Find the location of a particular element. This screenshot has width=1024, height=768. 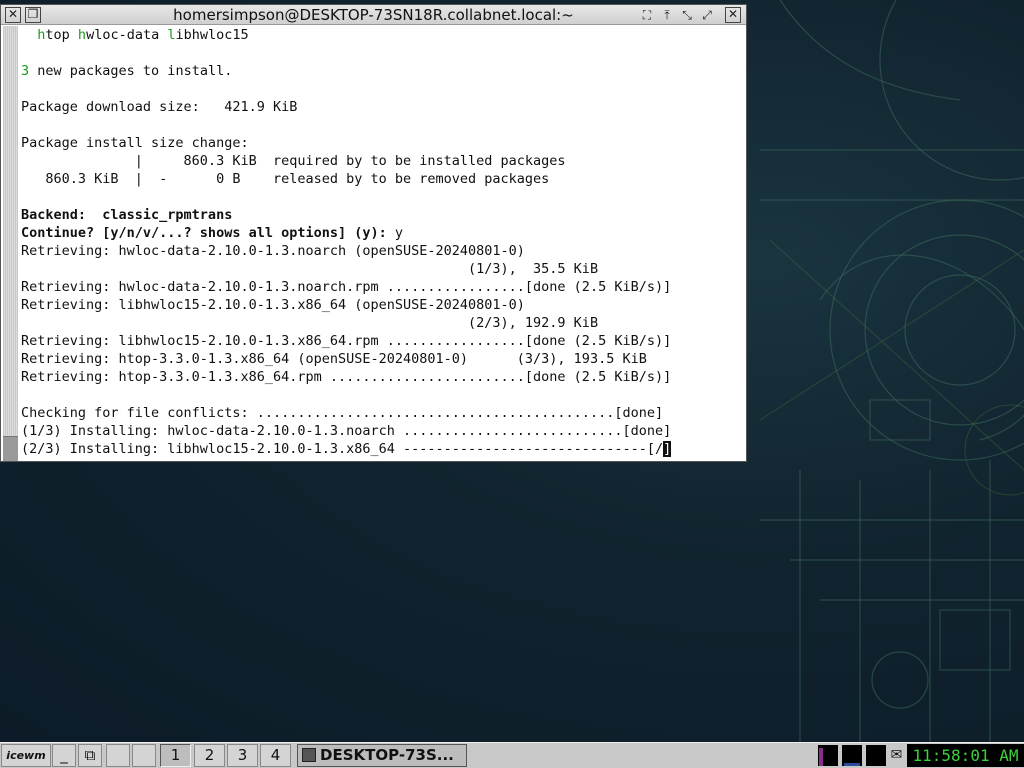

terminal-text-segment: Backend: classic_rpmtrans is located at coordinates (127, 215).